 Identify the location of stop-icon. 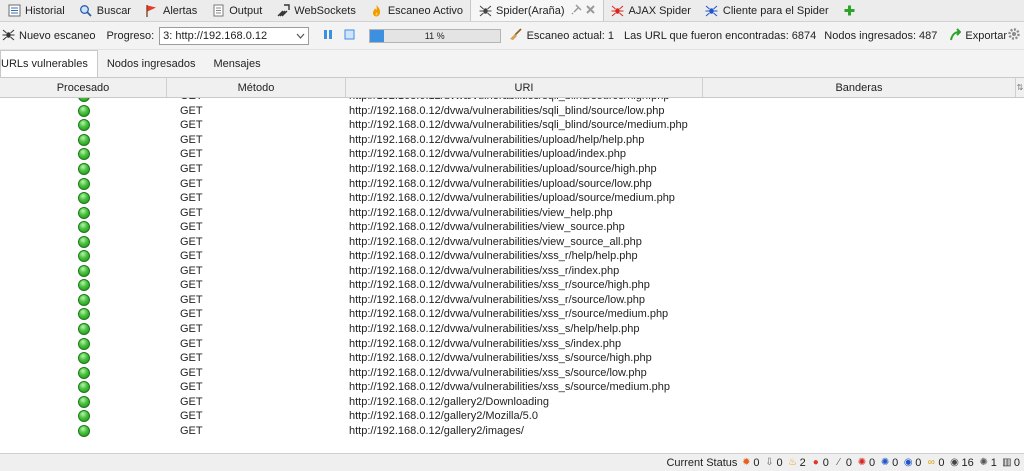
(349, 36).